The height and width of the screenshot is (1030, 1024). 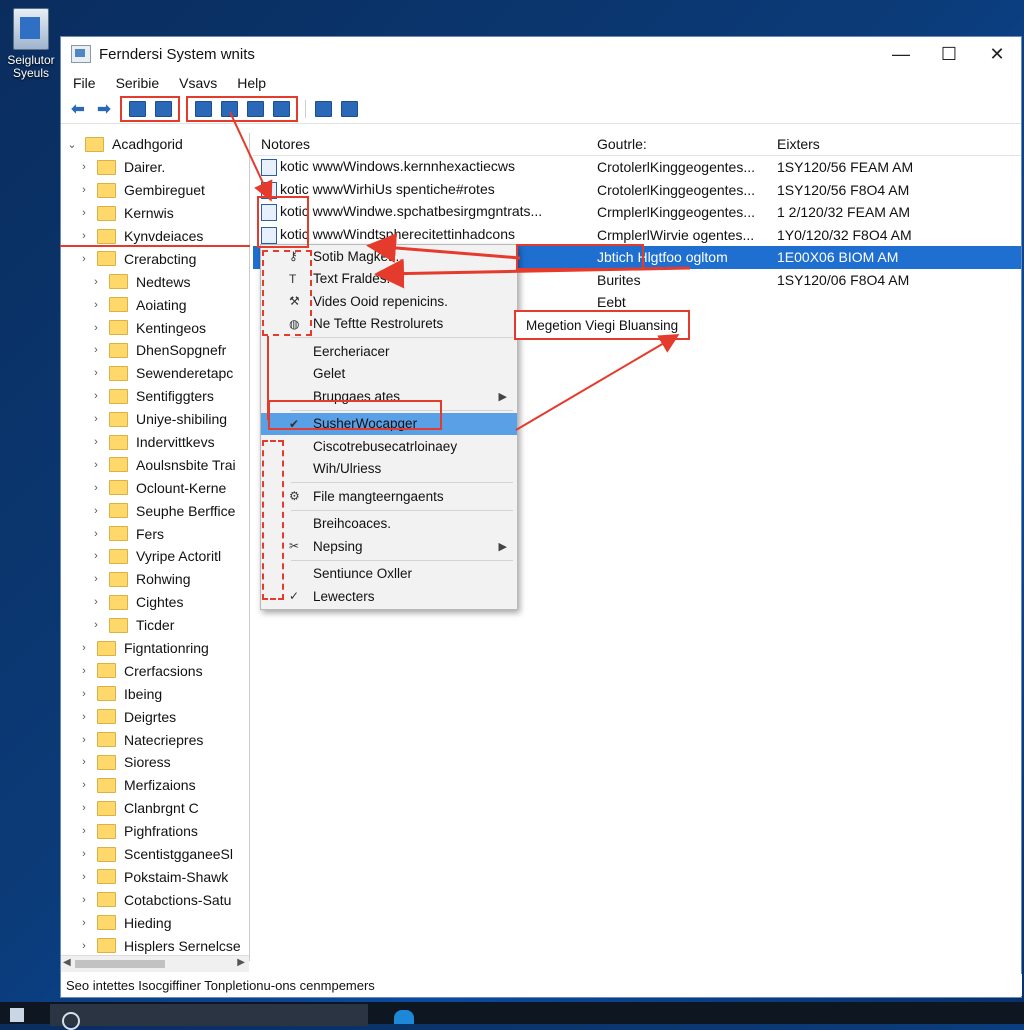 What do you see at coordinates (138, 83) in the screenshot?
I see `menu-service: Seribie` at bounding box center [138, 83].